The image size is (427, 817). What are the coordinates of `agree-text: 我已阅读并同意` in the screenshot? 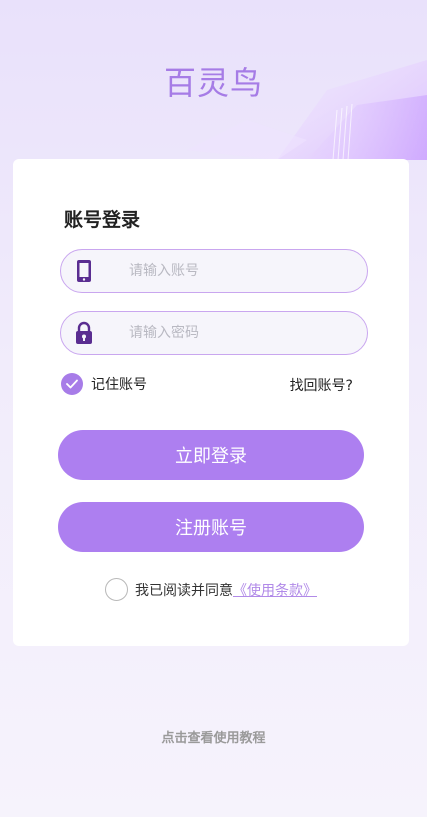 It's located at (184, 590).